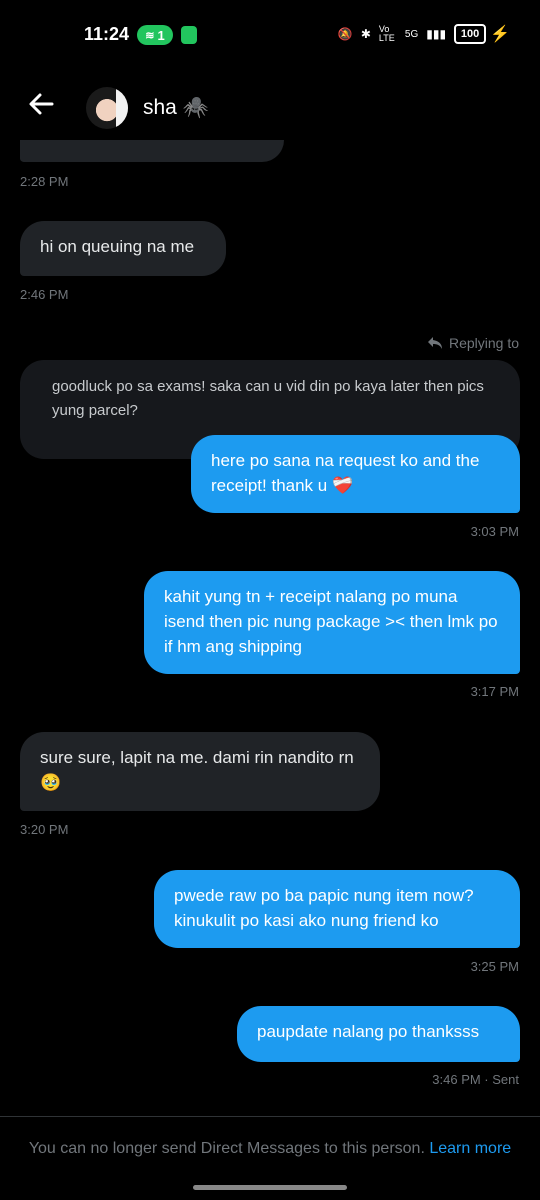 The image size is (540, 1200). I want to click on divider, so click(270, 1116).